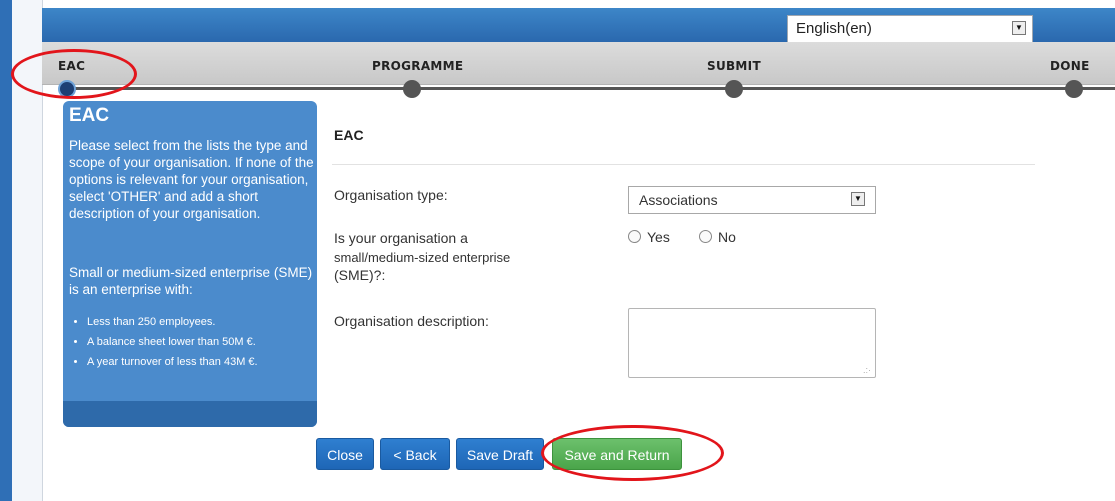 The height and width of the screenshot is (501, 1115). I want to click on sme-question-label-line1: Is your organisation a, so click(401, 238).